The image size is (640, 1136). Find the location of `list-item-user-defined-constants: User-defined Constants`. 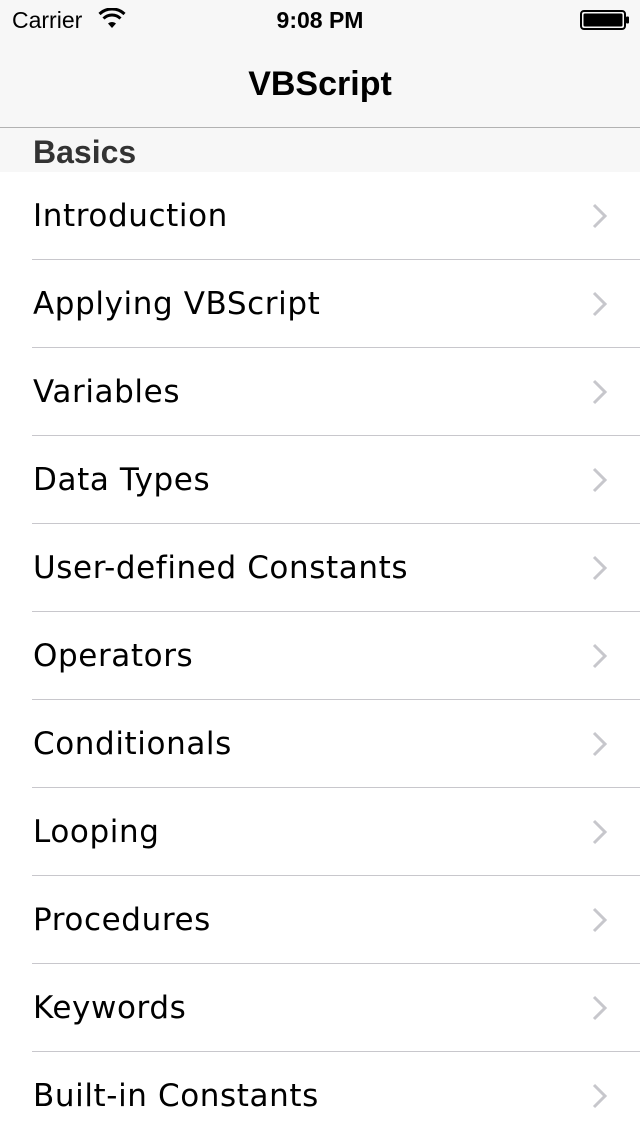

list-item-user-defined-constants: User-defined Constants is located at coordinates (320, 568).